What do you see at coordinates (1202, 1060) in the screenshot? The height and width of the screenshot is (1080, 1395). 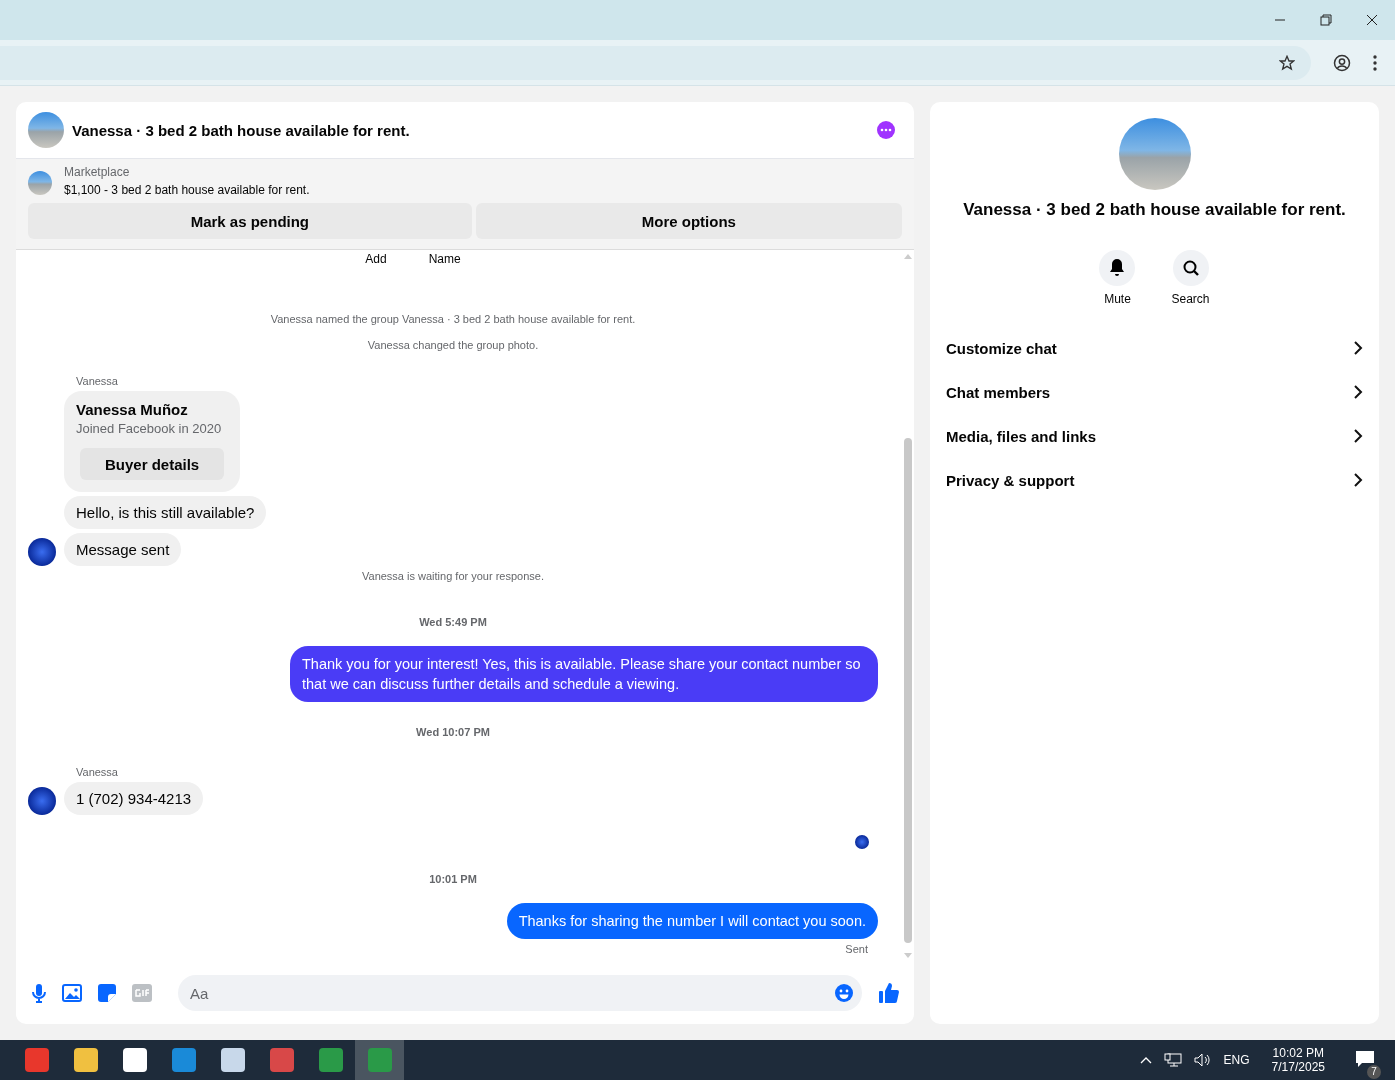 I see `speaker-icon` at bounding box center [1202, 1060].